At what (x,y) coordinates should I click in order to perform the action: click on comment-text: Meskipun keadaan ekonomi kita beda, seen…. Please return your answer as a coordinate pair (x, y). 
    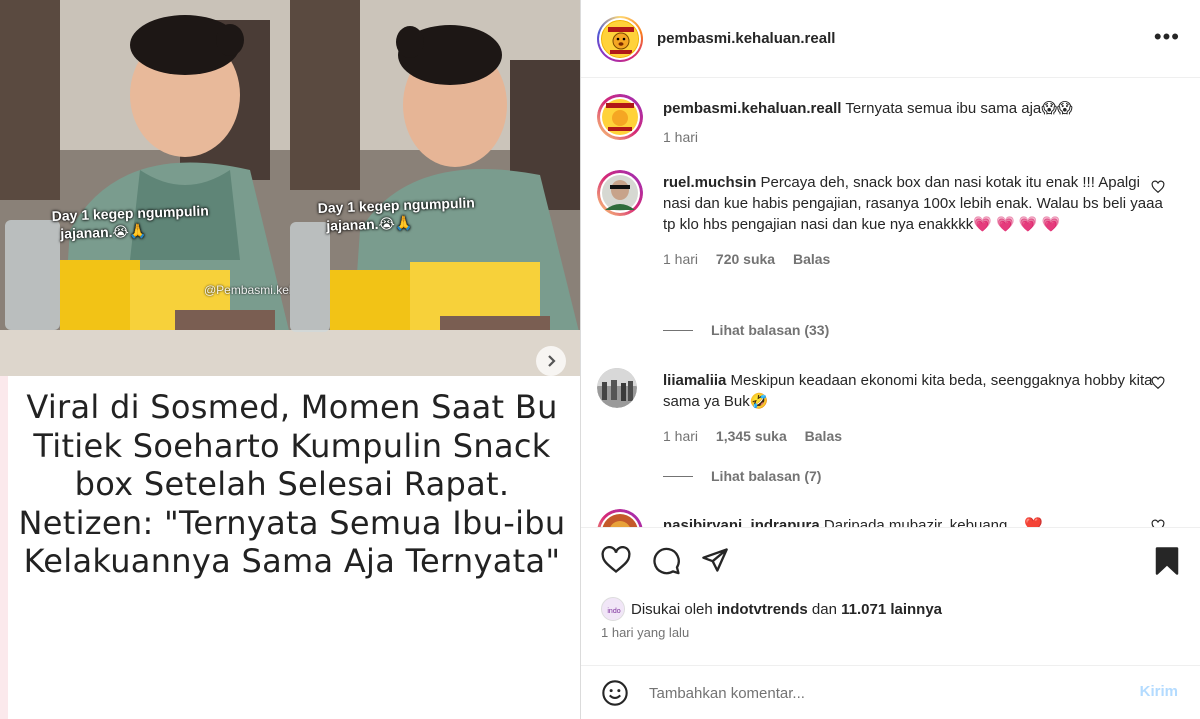
    Looking at the image, I should click on (908, 391).